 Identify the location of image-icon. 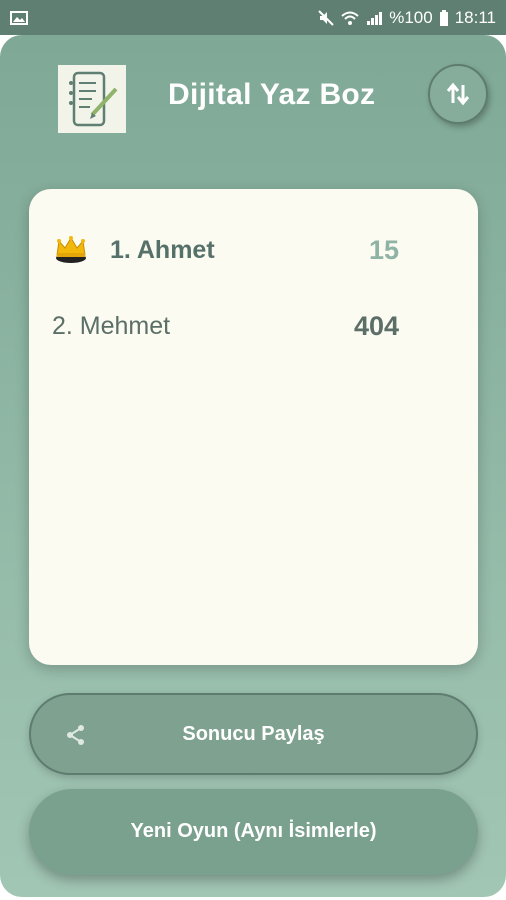
(19, 18).